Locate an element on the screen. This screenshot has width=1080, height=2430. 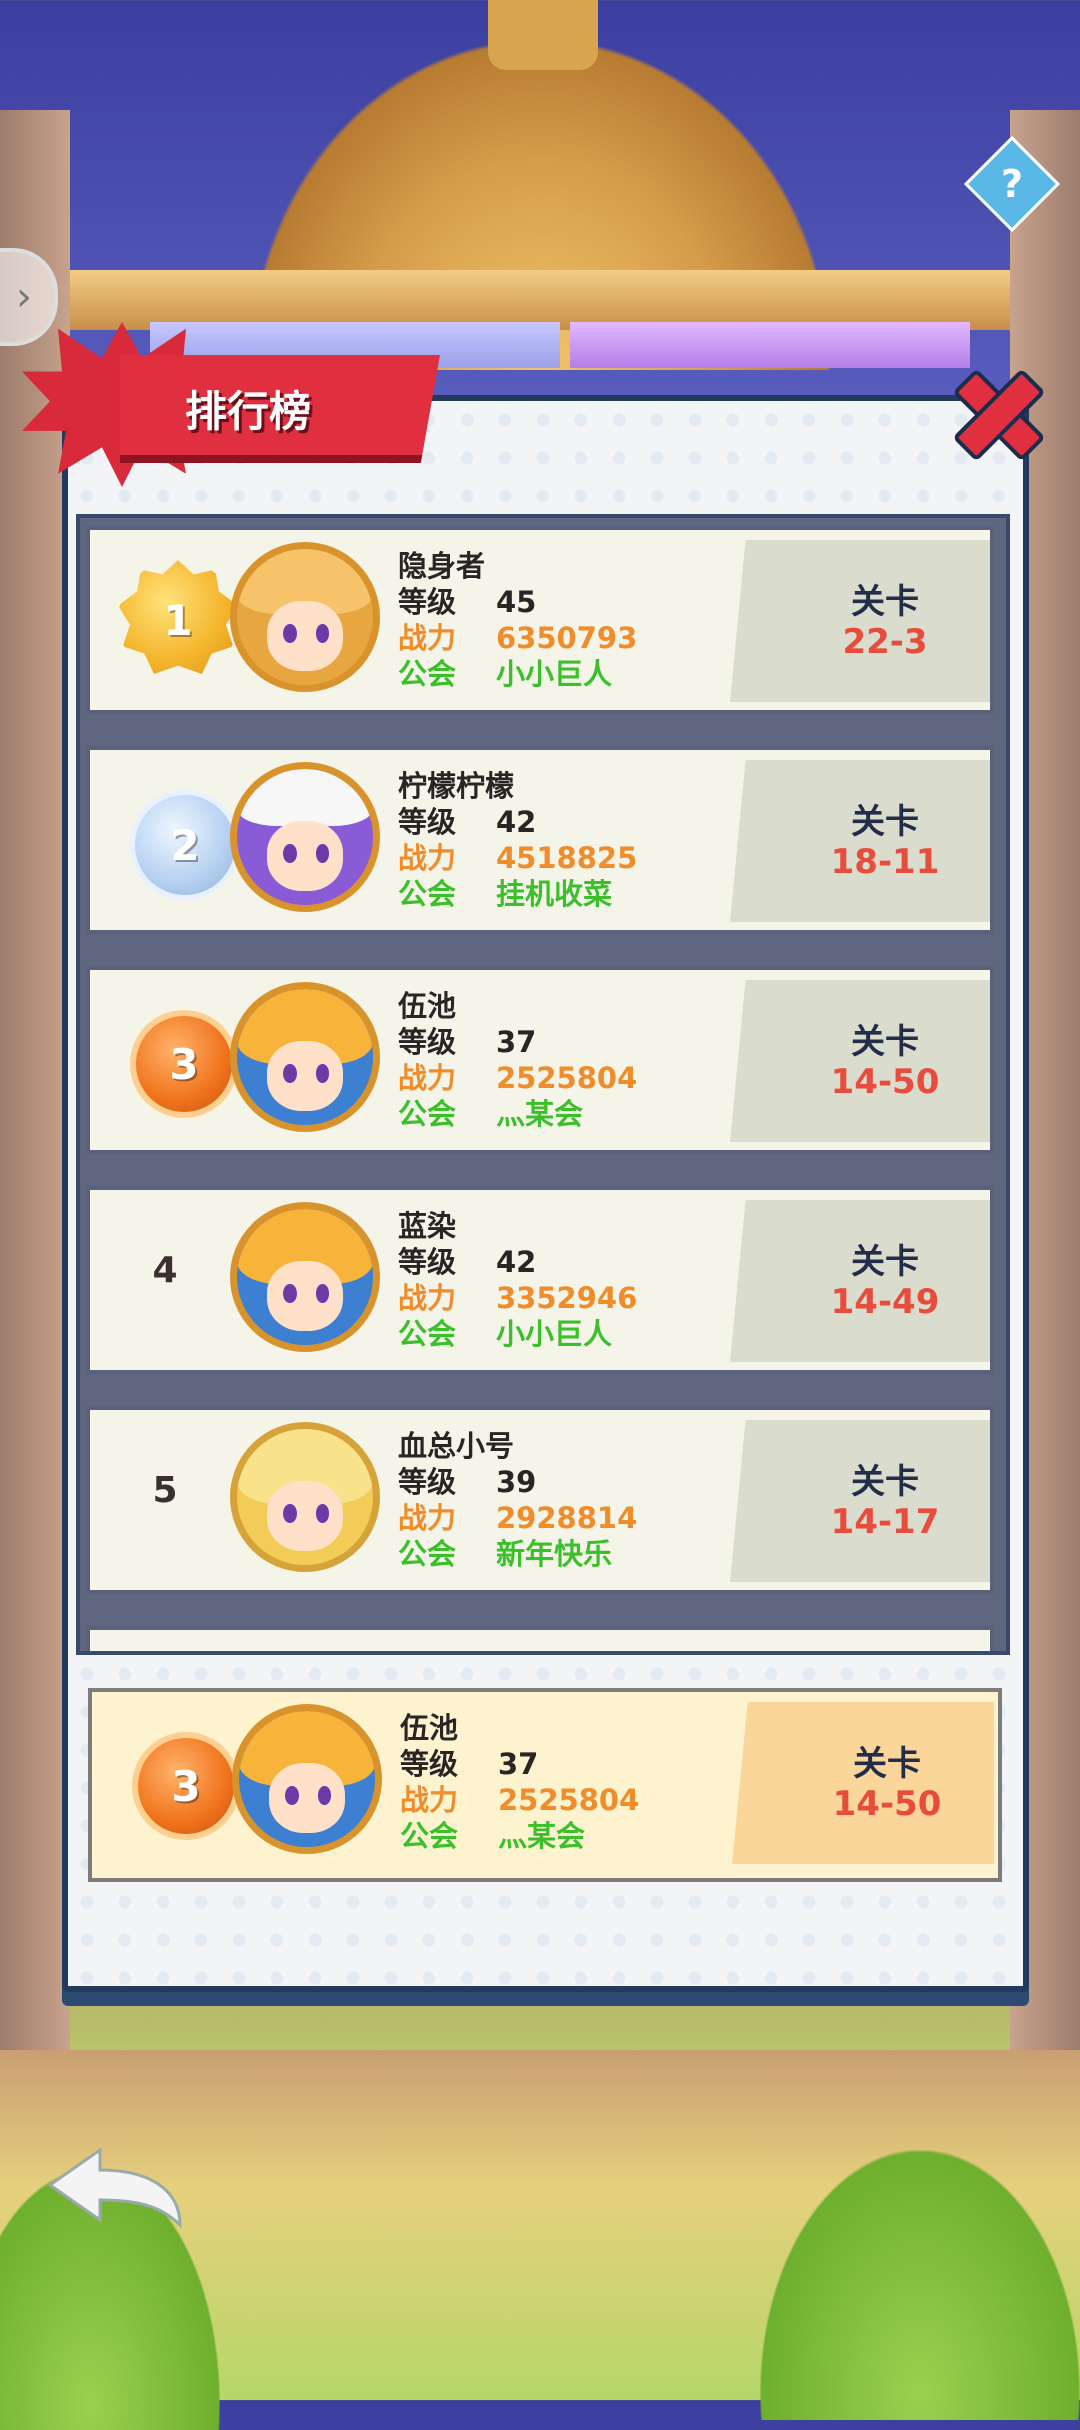
player-info: 血总小号 等级 39 战力 2928814 公会 新年快乐 is located at coordinates (517, 1500).